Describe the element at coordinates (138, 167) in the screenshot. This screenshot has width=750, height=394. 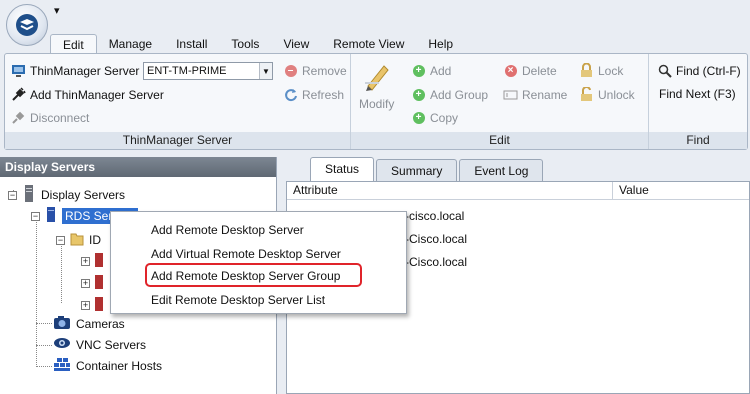
I see `panel-header: Display Servers` at that location.